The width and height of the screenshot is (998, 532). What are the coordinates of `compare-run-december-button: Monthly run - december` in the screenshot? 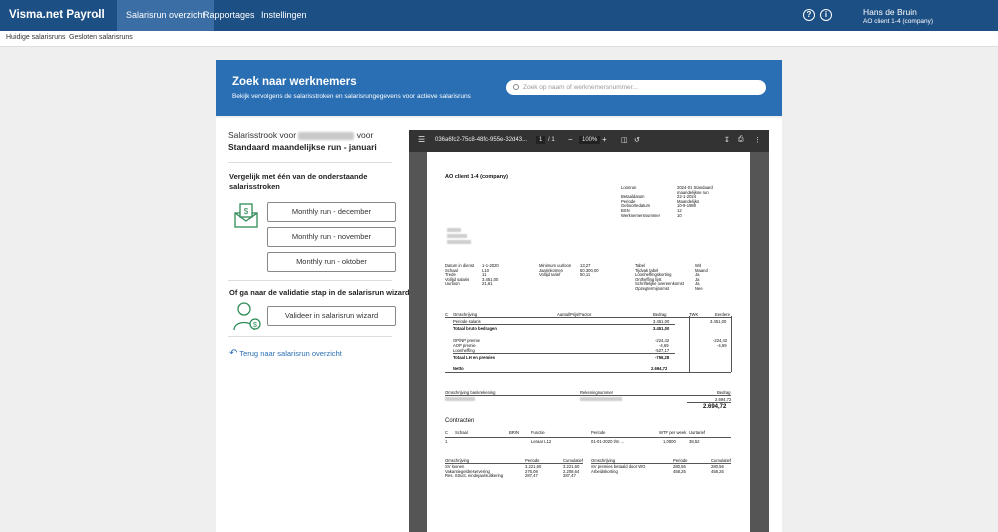 It's located at (331, 212).